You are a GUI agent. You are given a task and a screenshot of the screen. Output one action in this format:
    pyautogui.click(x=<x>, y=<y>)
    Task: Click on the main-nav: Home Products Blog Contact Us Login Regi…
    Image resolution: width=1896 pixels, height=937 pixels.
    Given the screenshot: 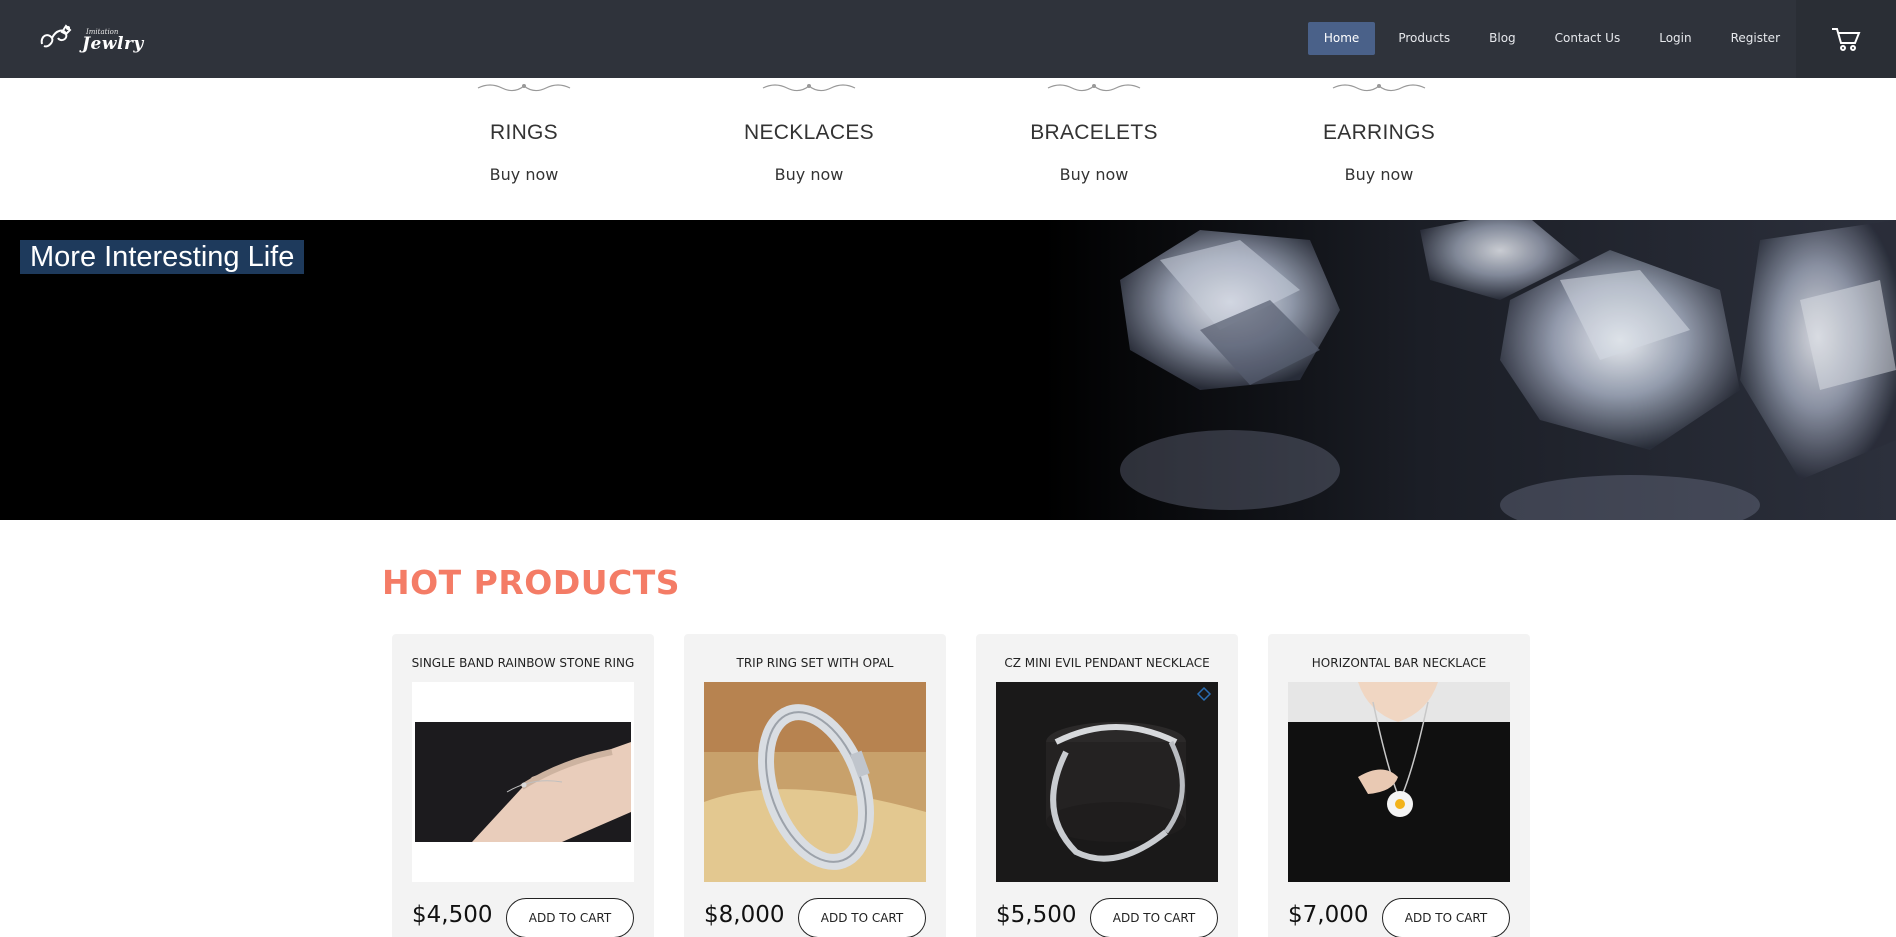 What is the action you would take?
    pyautogui.click(x=1548, y=38)
    